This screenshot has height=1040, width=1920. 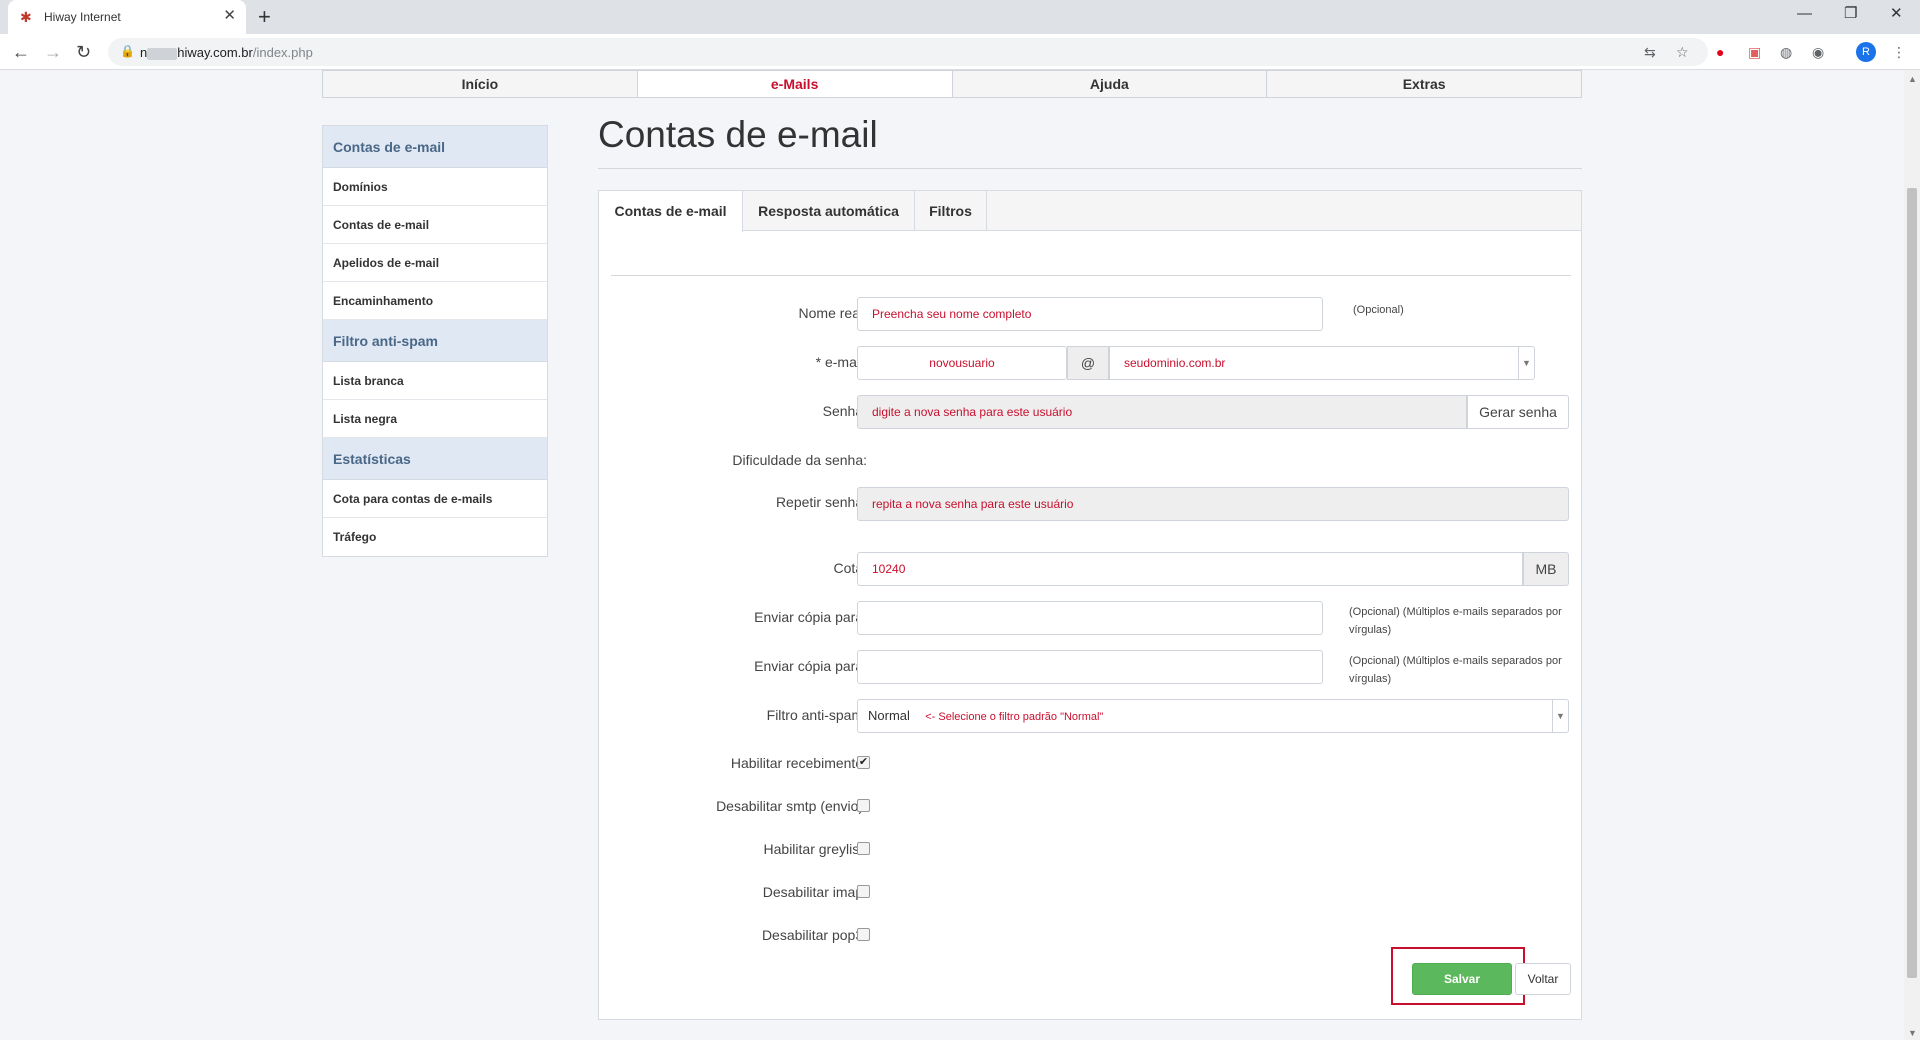 I want to click on main-nav: Início e-Mails Ajuda Extras, so click(x=952, y=84).